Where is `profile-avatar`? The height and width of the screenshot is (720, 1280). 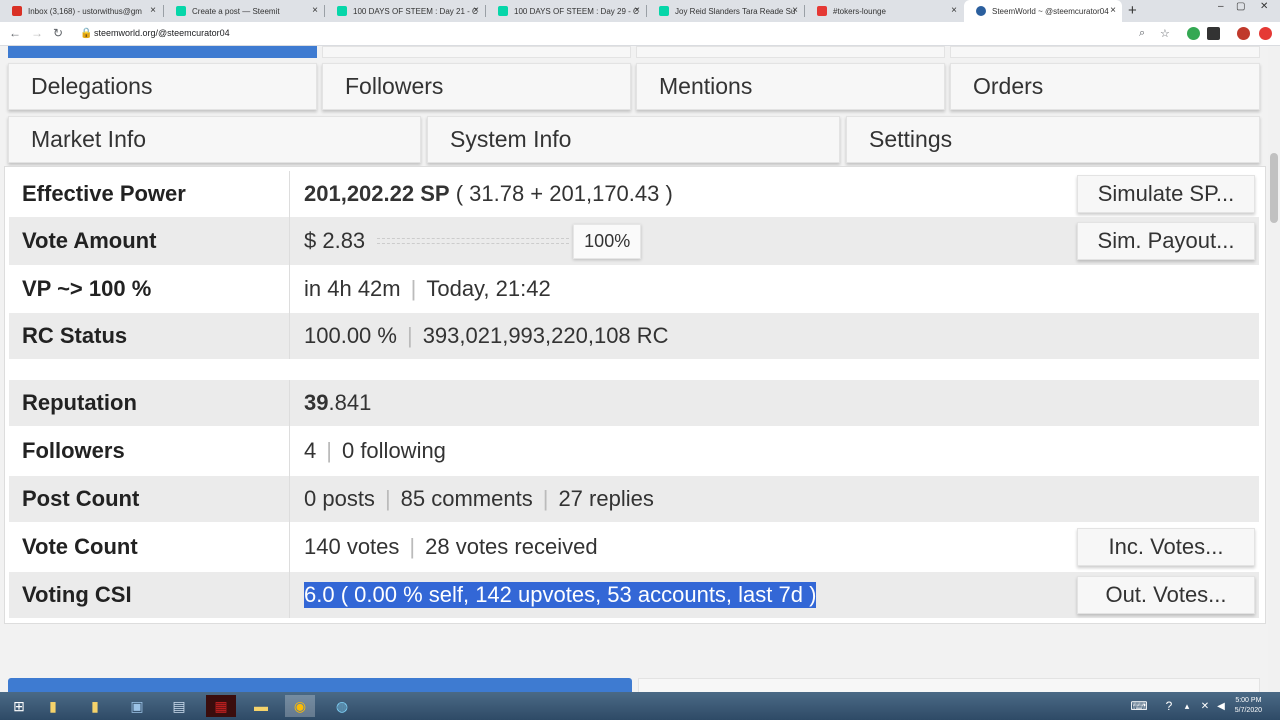
profile-avatar is located at coordinates (1243, 33).